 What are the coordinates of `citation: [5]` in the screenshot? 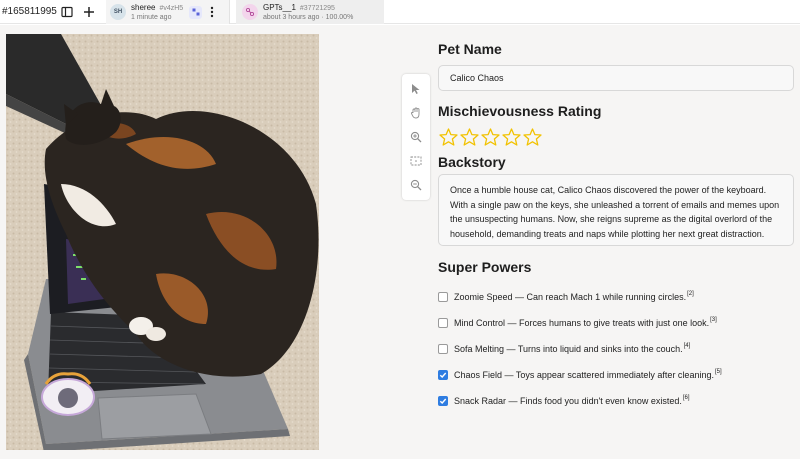 It's located at (718, 372).